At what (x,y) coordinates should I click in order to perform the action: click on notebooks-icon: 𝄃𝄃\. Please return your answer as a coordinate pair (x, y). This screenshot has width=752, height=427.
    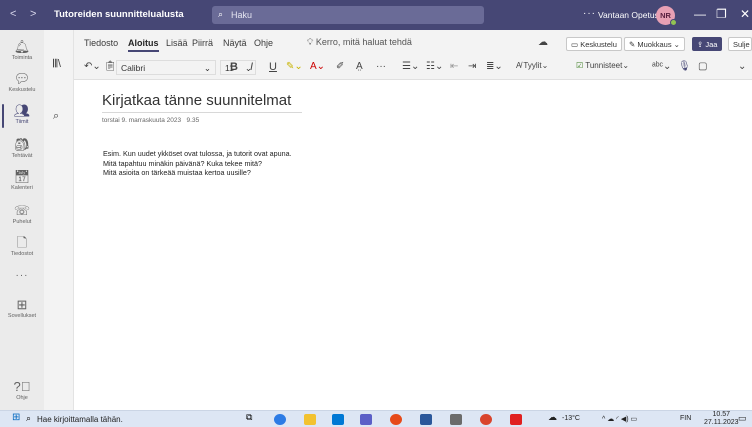
    Looking at the image, I should click on (57, 64).